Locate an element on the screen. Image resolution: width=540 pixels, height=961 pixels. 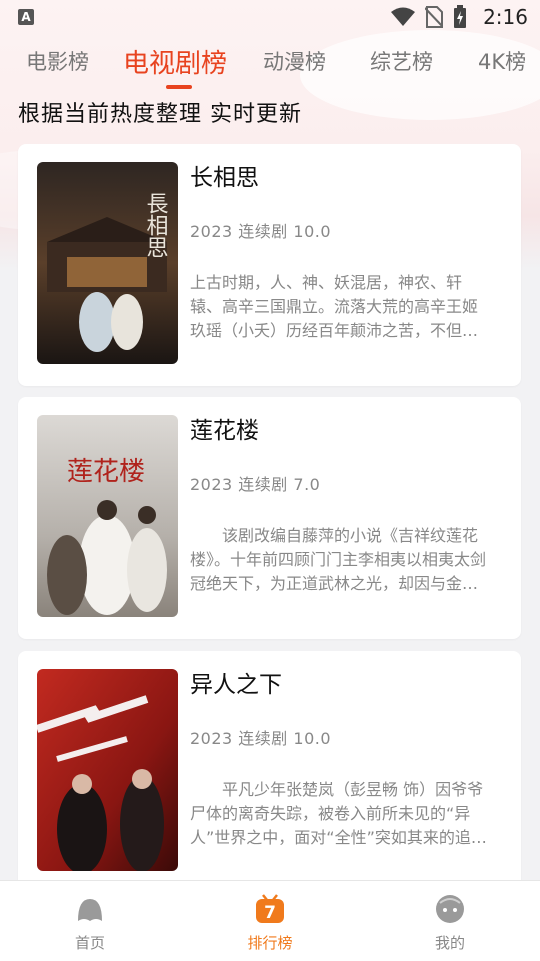
wifi-icon is located at coordinates (403, 16).